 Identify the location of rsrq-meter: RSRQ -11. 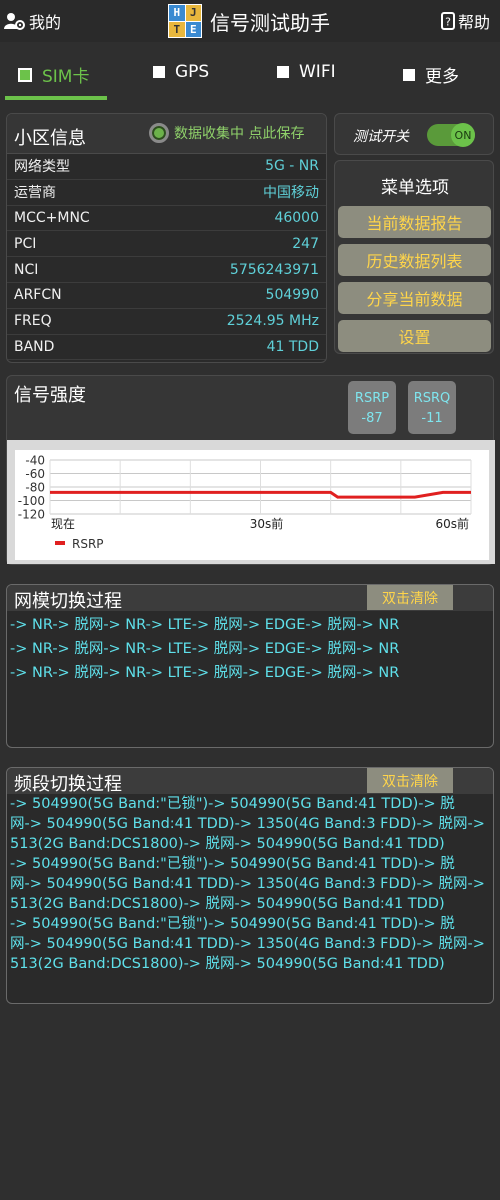
(432, 407).